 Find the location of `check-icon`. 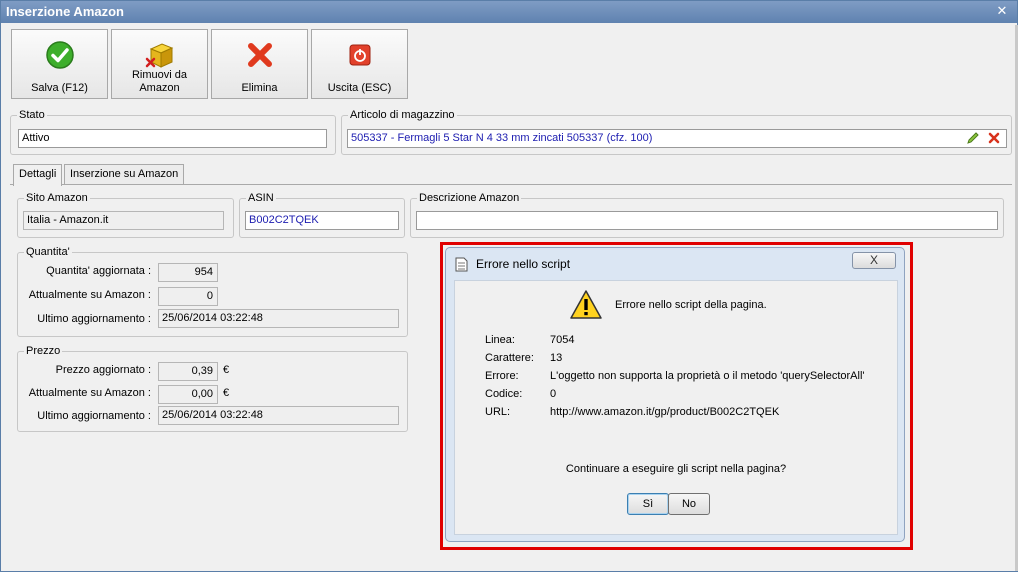

check-icon is located at coordinates (59, 55).